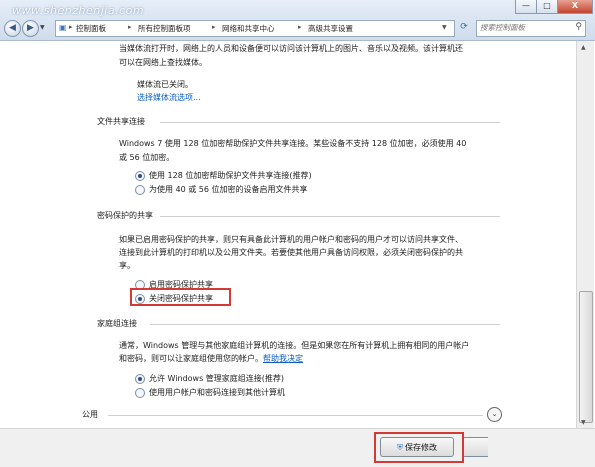  Describe the element at coordinates (91, 28) in the screenshot. I see `breadcrumb-item-control-panel: 控制面板` at that location.